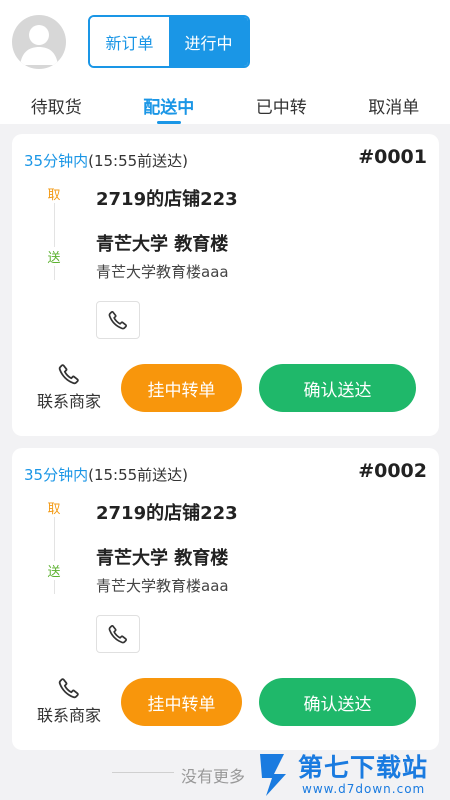  I want to click on order-number: #0001, so click(392, 157).